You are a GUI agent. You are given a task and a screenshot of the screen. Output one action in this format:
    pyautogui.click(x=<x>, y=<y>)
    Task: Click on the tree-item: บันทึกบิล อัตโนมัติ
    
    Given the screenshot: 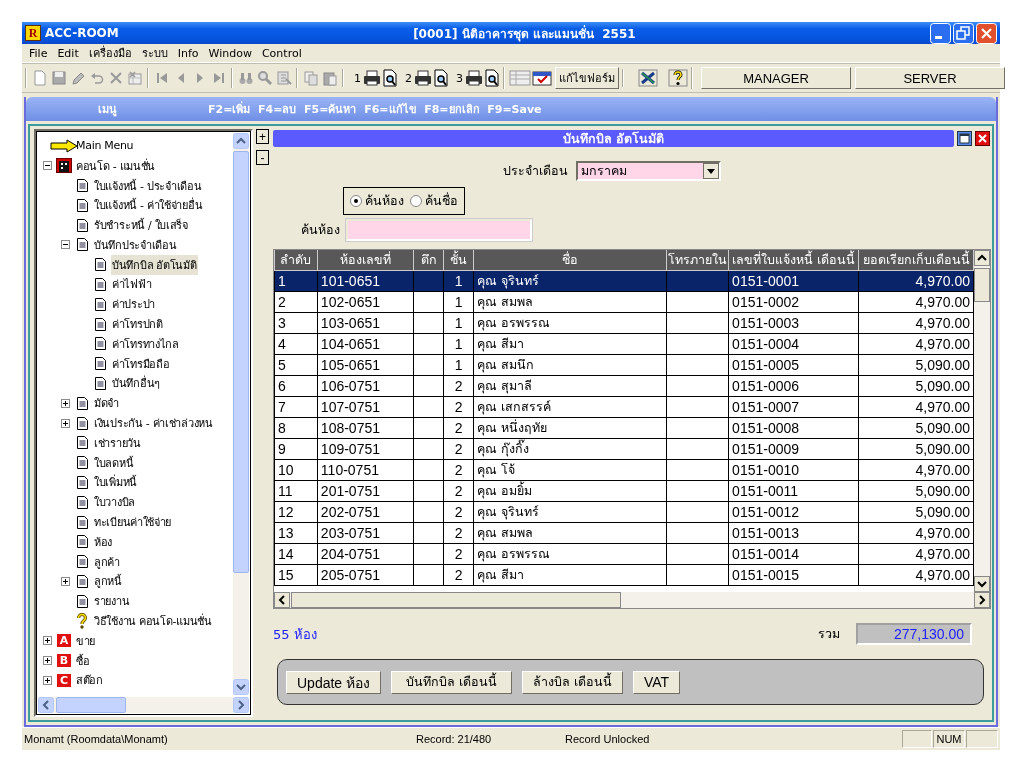 What is the action you would take?
    pyautogui.click(x=154, y=264)
    